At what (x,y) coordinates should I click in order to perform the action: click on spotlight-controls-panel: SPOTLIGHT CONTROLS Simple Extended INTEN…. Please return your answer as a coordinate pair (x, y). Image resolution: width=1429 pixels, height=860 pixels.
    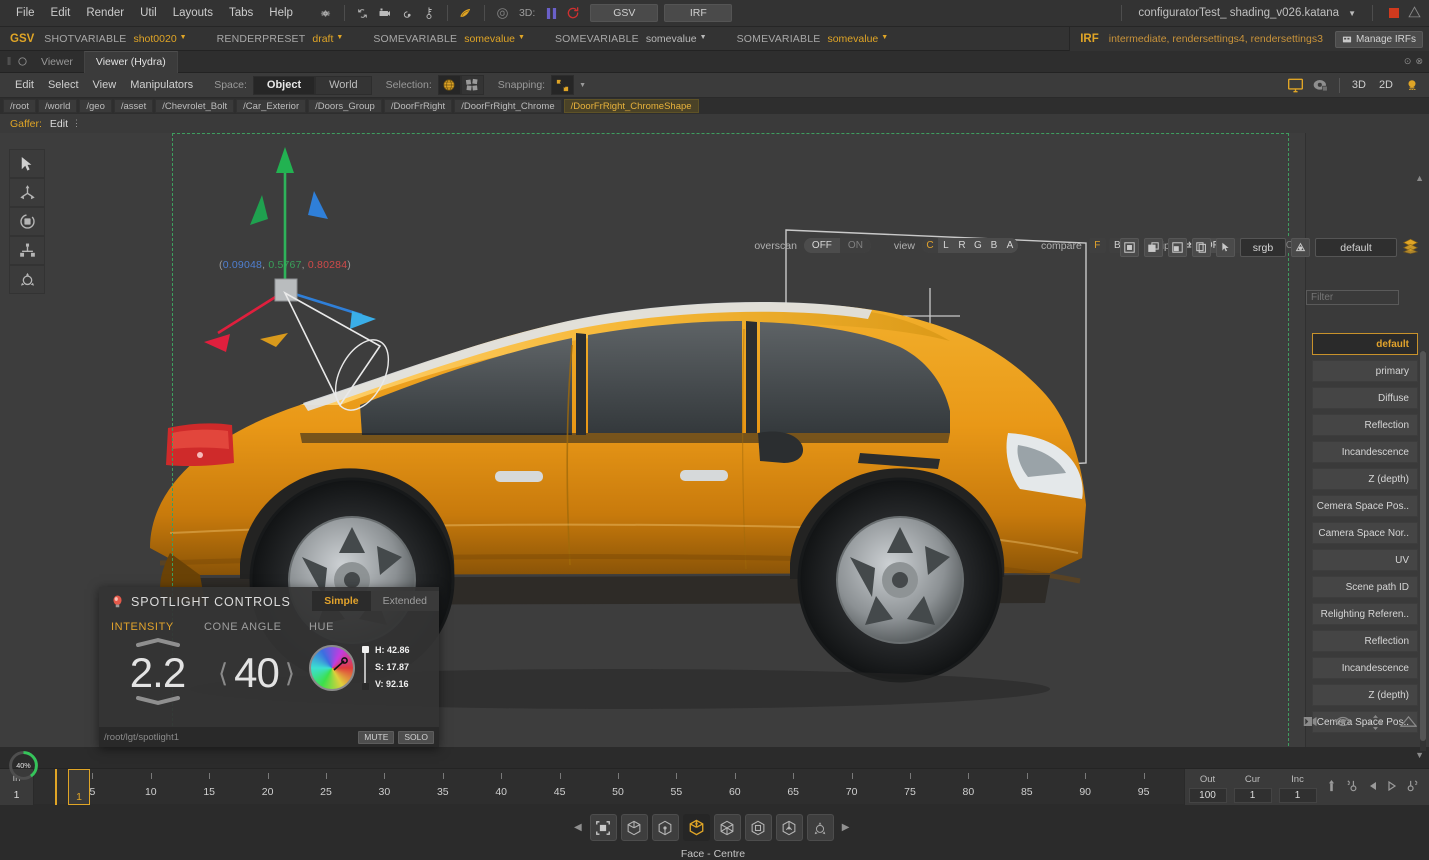
    Looking at the image, I should click on (269, 667).